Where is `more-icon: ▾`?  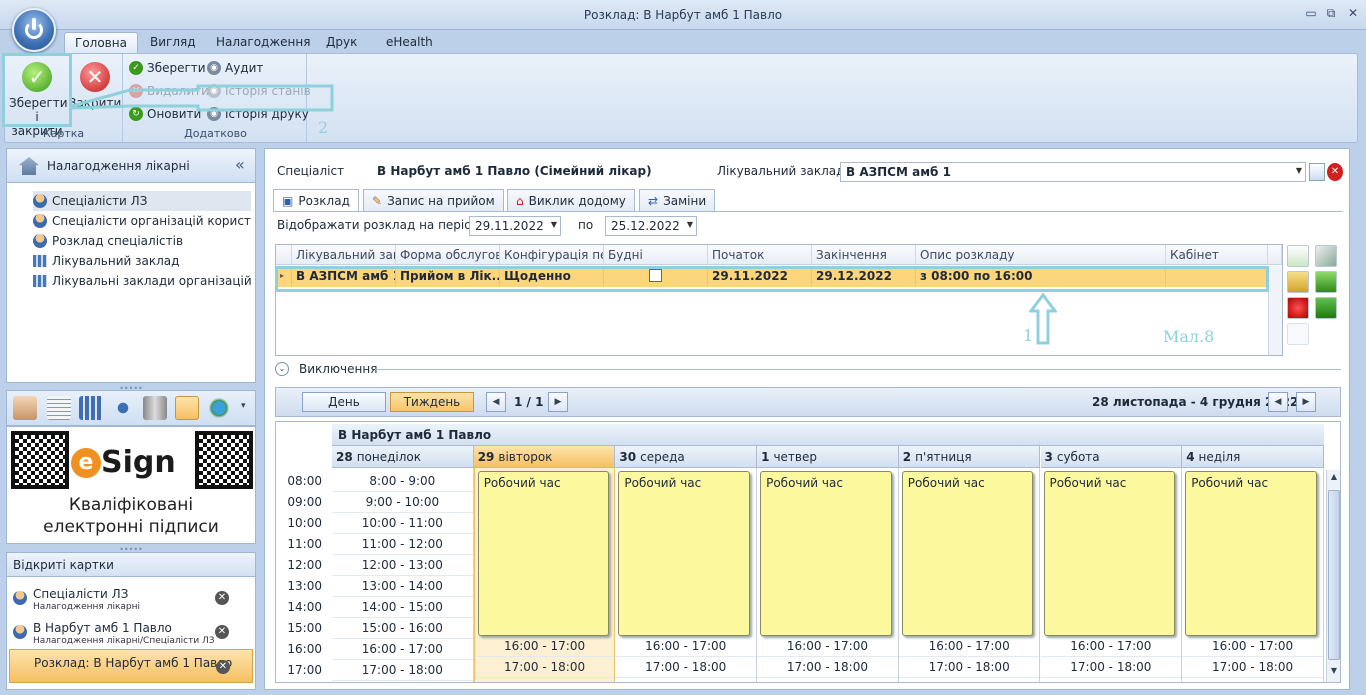 more-icon: ▾ is located at coordinates (243, 406).